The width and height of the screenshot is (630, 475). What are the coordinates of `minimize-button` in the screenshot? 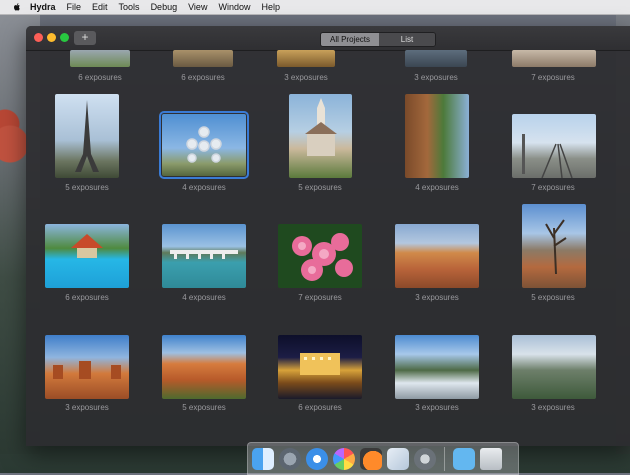 It's located at (51, 37).